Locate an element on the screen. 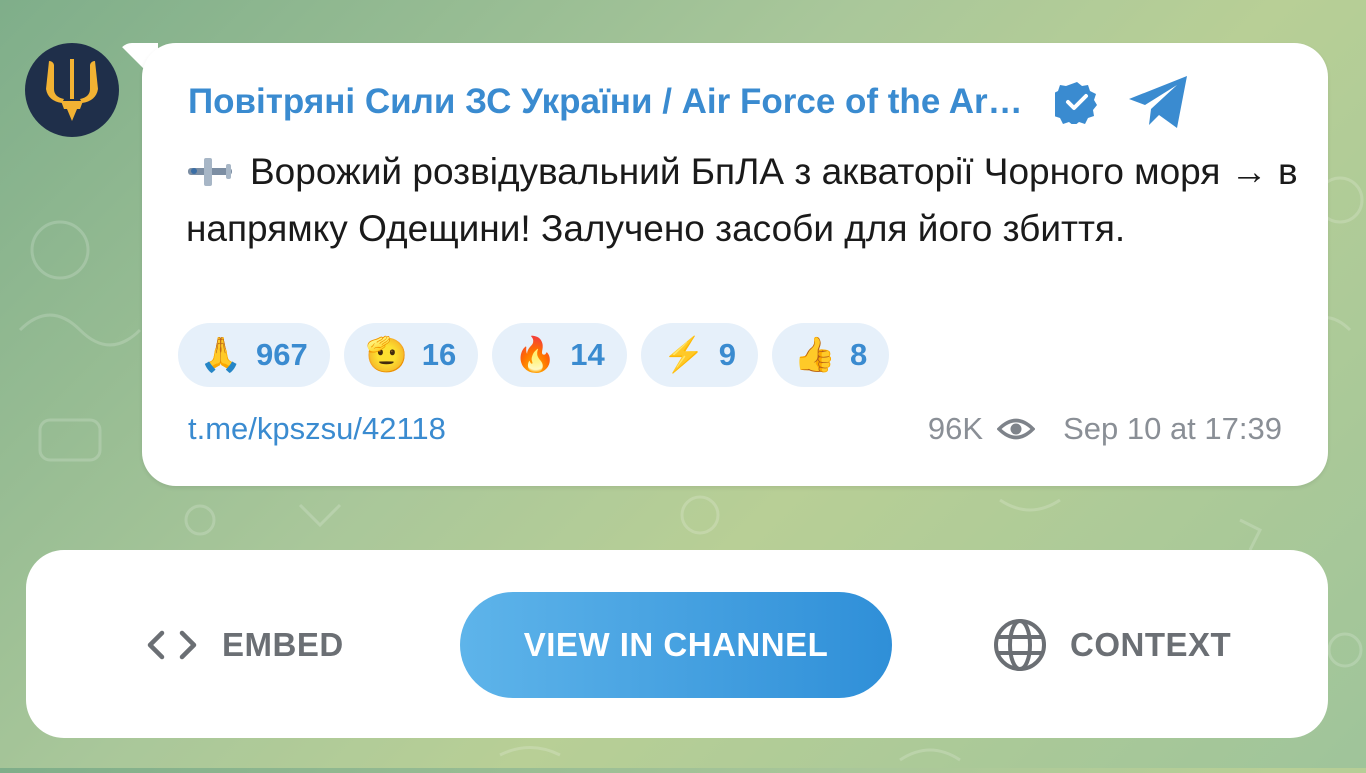  lightning-emoji: ⚡ is located at coordinates (683, 355).